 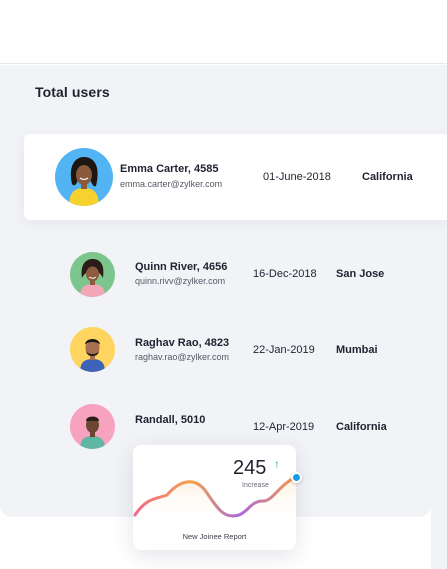 I want to click on user-city: Mumbai, so click(x=357, y=350).